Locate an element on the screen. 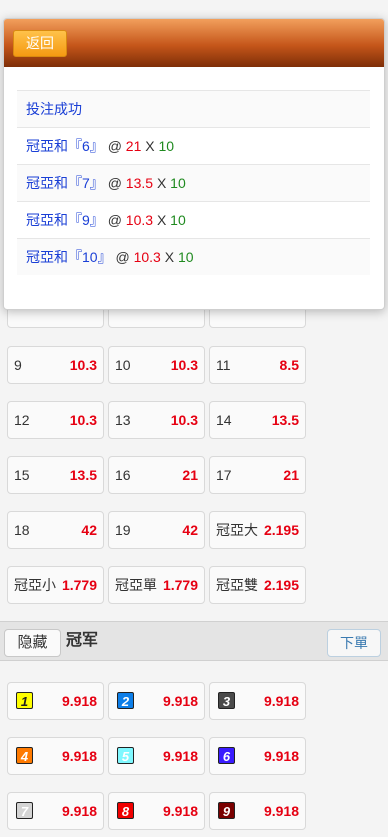  bet-cell: 10 10.3 is located at coordinates (156, 365).